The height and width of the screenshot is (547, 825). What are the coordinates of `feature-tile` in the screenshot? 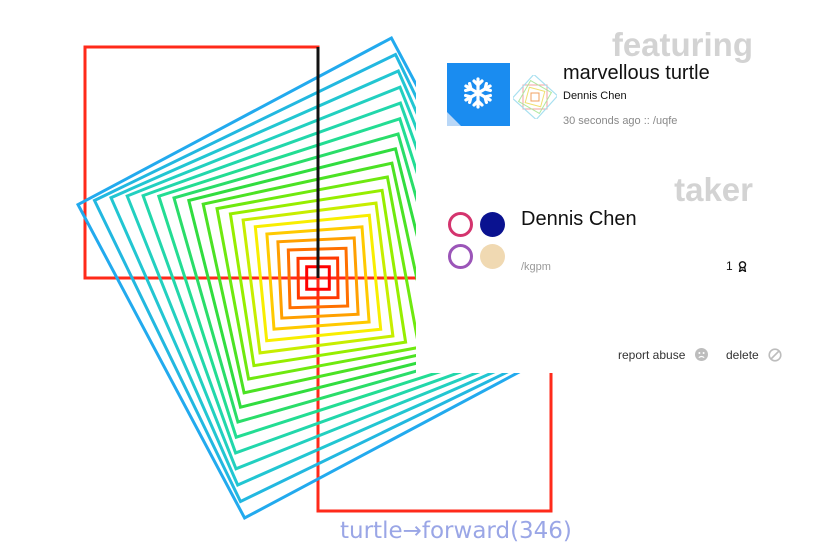 It's located at (478, 94).